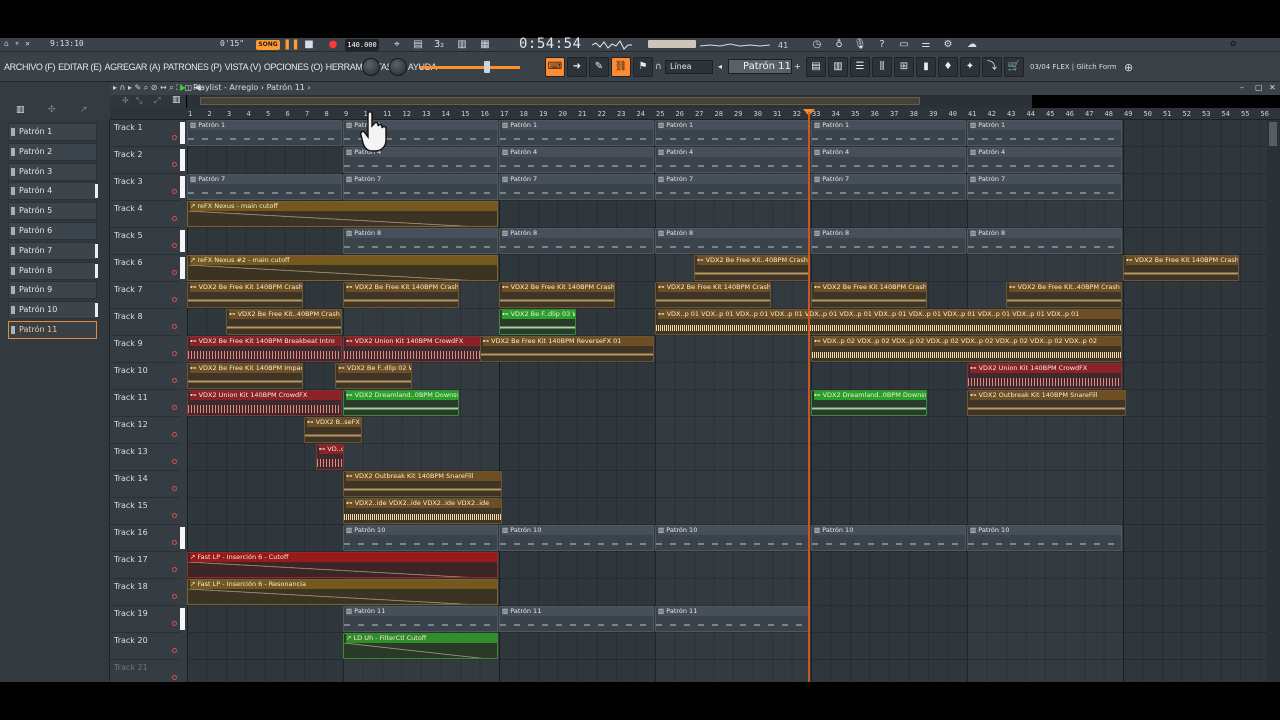 The height and width of the screenshot is (720, 1280). What do you see at coordinates (333, 45) in the screenshot?
I see `record-icon: ●` at bounding box center [333, 45].